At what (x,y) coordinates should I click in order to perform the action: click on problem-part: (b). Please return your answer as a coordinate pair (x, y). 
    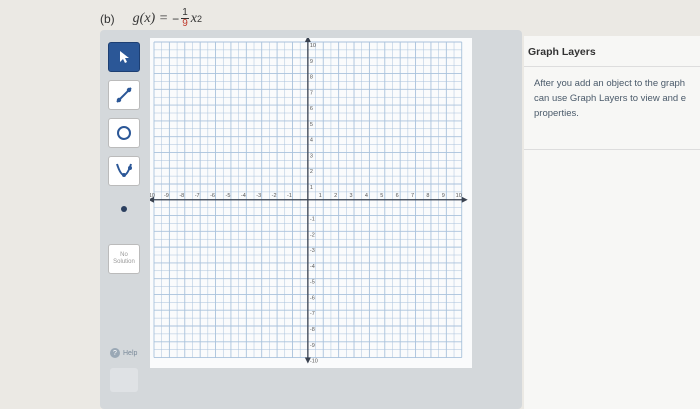
    Looking at the image, I should click on (107, 18).